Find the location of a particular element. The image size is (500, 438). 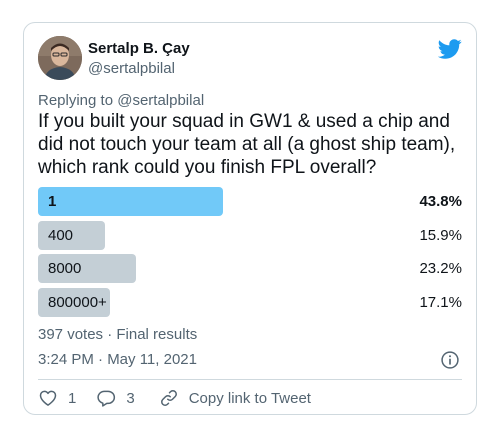

poll-option: 400 15.9% is located at coordinates (251, 235).